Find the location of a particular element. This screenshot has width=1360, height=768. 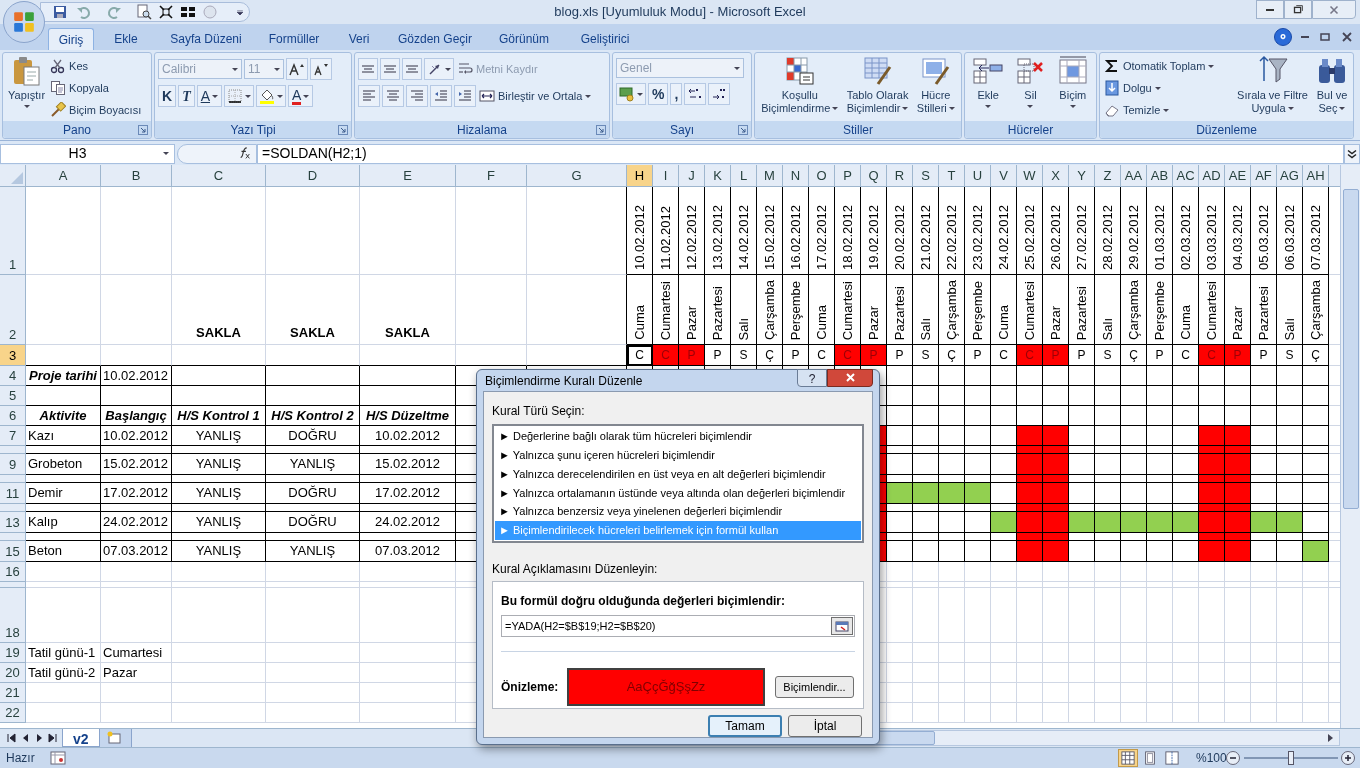

column-header: P is located at coordinates (848, 176).